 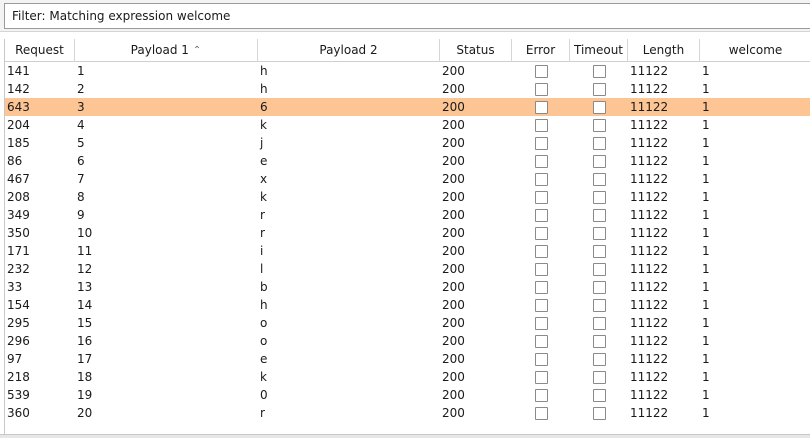 I want to click on table-row: 539 19 0 200 11122 1, so click(x=407, y=395).